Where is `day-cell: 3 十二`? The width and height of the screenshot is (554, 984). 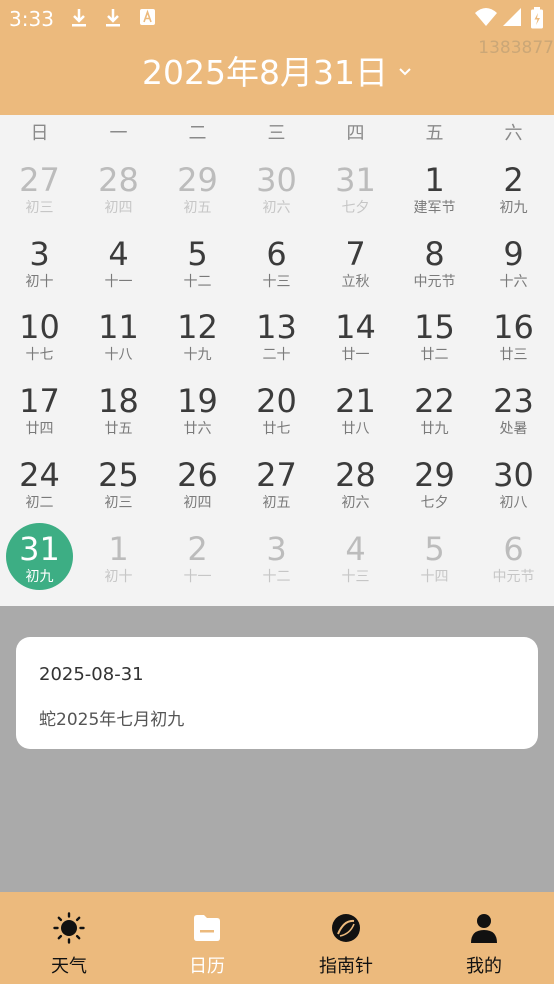
day-cell: 3 十二 is located at coordinates (276, 560).